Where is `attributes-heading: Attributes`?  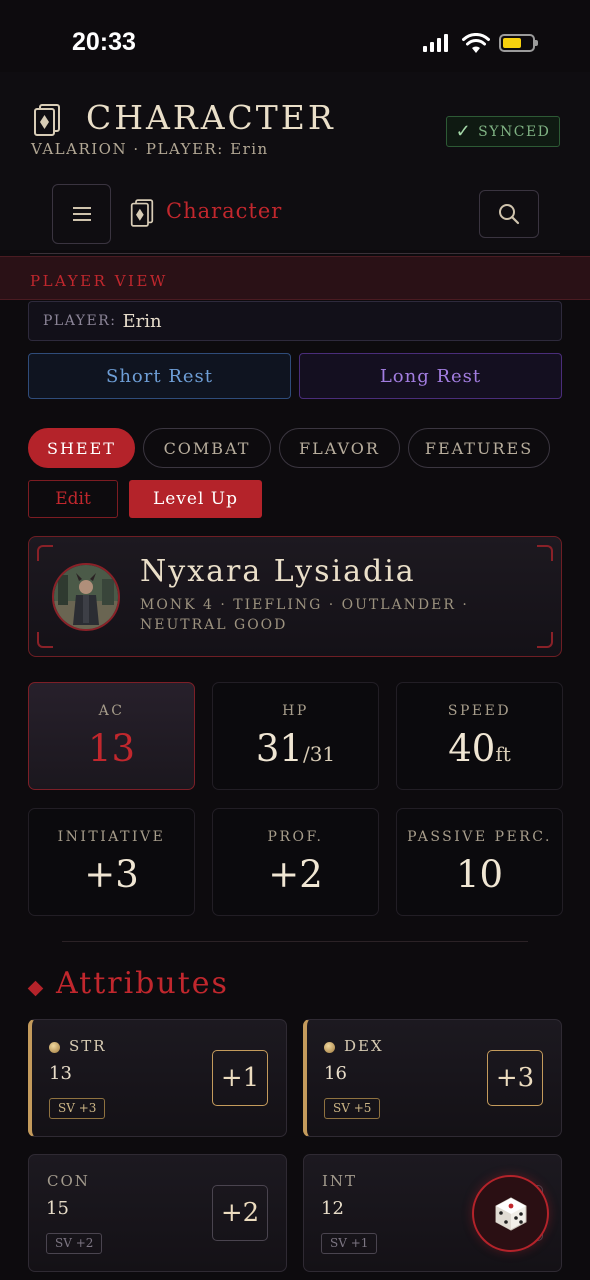
attributes-heading: Attributes is located at coordinates (142, 983).